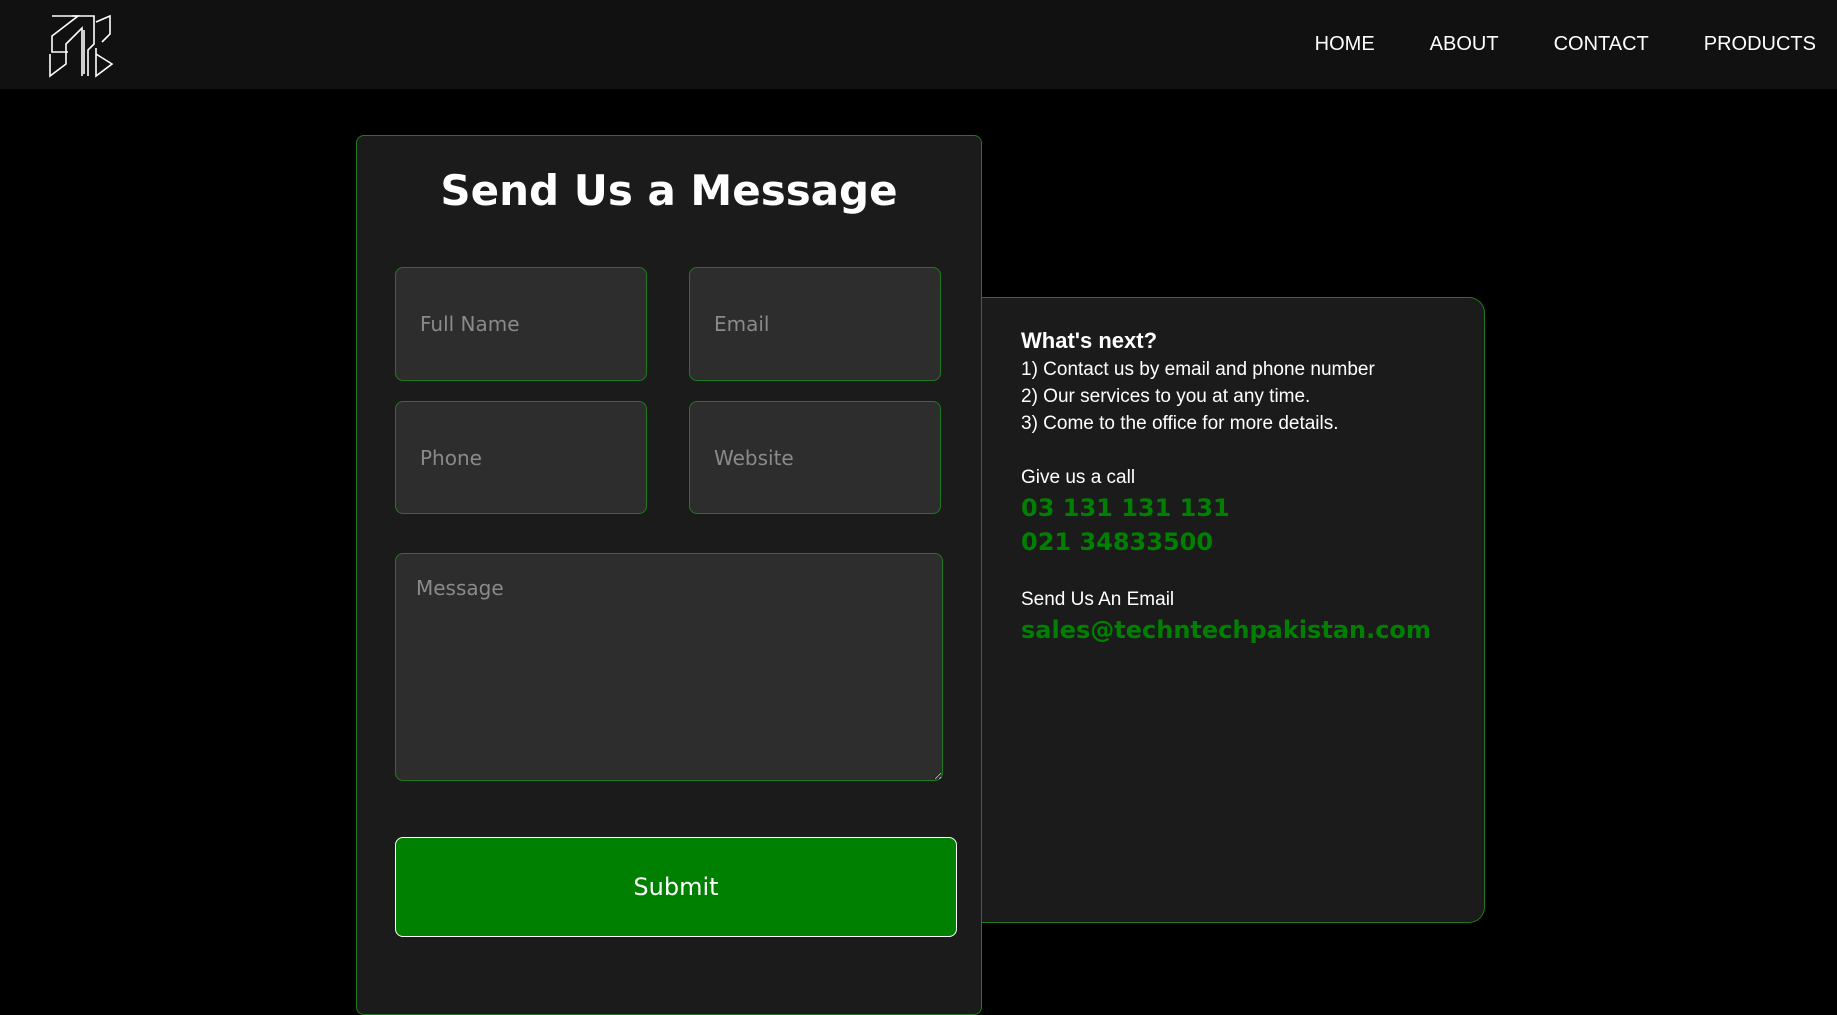 The height and width of the screenshot is (1015, 1837). What do you see at coordinates (81, 46) in the screenshot?
I see `brand-logo-icon` at bounding box center [81, 46].